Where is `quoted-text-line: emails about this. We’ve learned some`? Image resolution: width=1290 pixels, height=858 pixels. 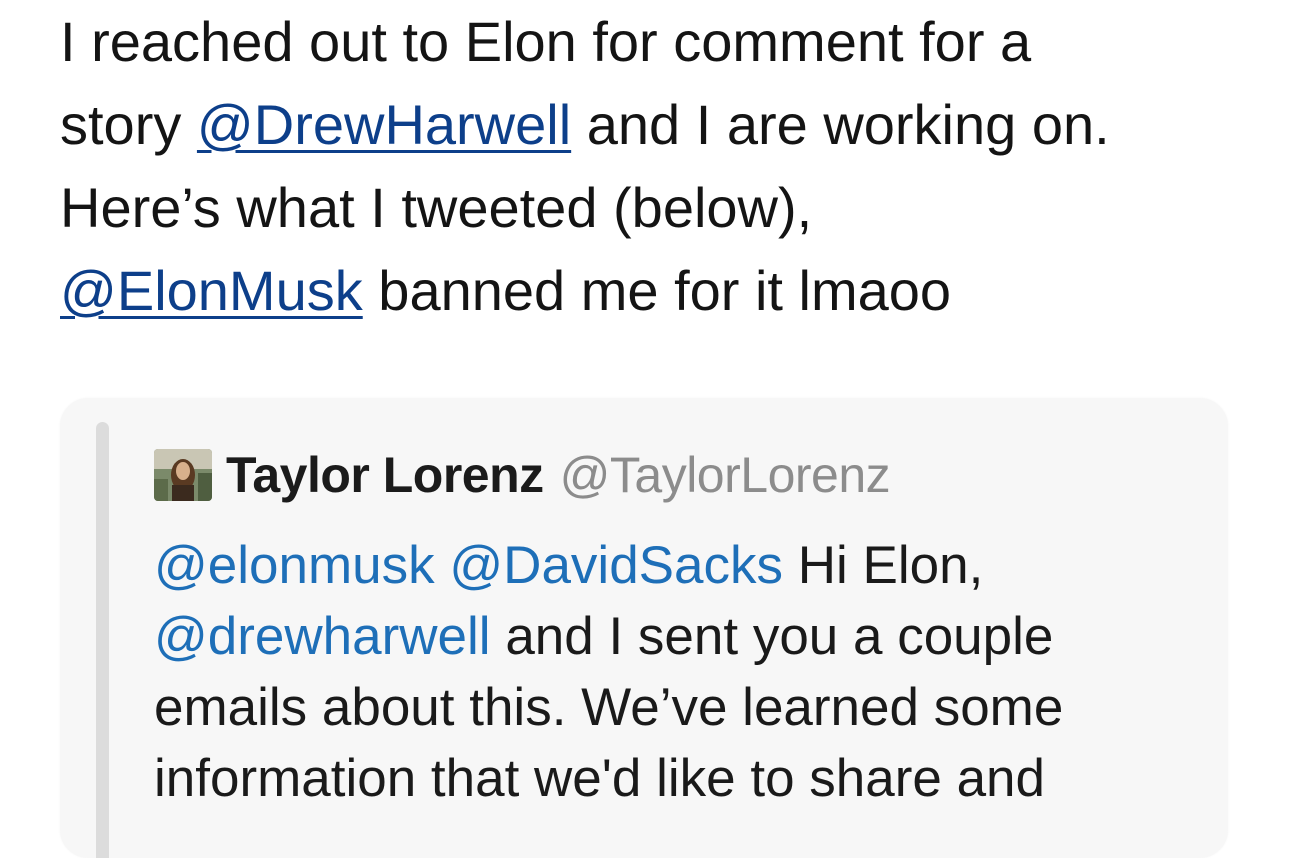
quoted-text-line: emails about this. We’ve learned some is located at coordinates (684, 707).